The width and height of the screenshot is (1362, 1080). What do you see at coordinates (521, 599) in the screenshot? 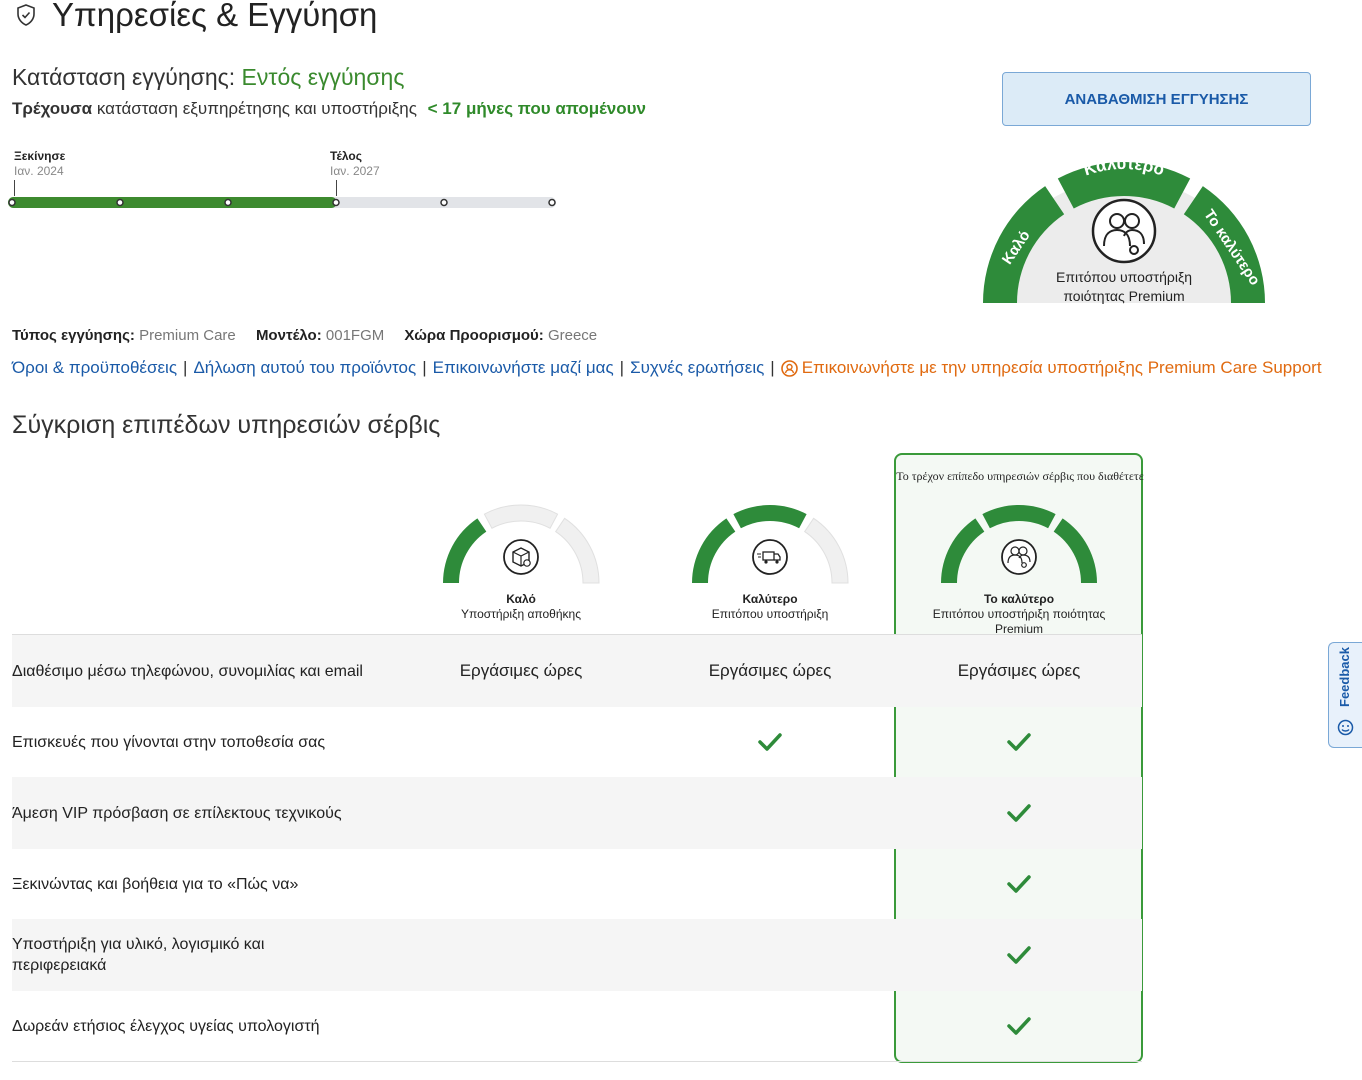
I see `tier-name: Καλό` at bounding box center [521, 599].